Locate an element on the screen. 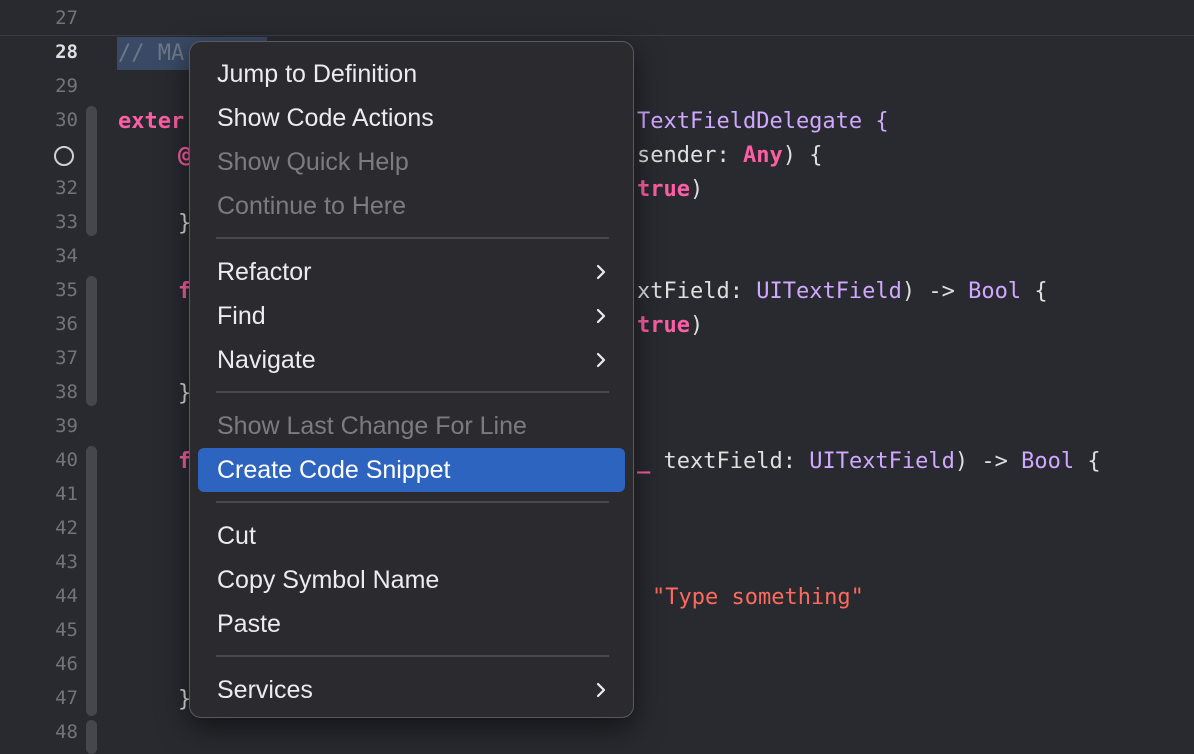  code-line-36: true) is located at coordinates (670, 326).